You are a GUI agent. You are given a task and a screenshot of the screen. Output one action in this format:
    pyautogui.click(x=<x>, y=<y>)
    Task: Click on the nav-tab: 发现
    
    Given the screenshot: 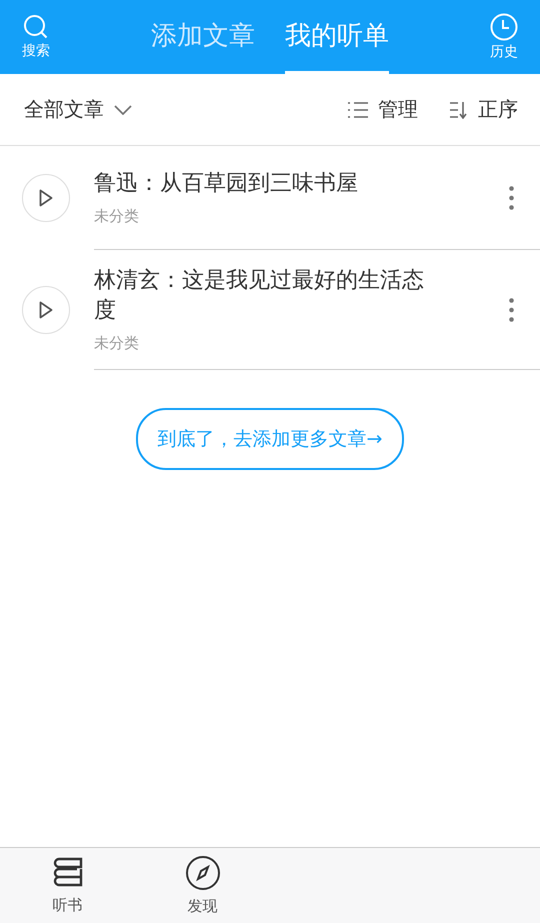 What is the action you would take?
    pyautogui.click(x=202, y=885)
    